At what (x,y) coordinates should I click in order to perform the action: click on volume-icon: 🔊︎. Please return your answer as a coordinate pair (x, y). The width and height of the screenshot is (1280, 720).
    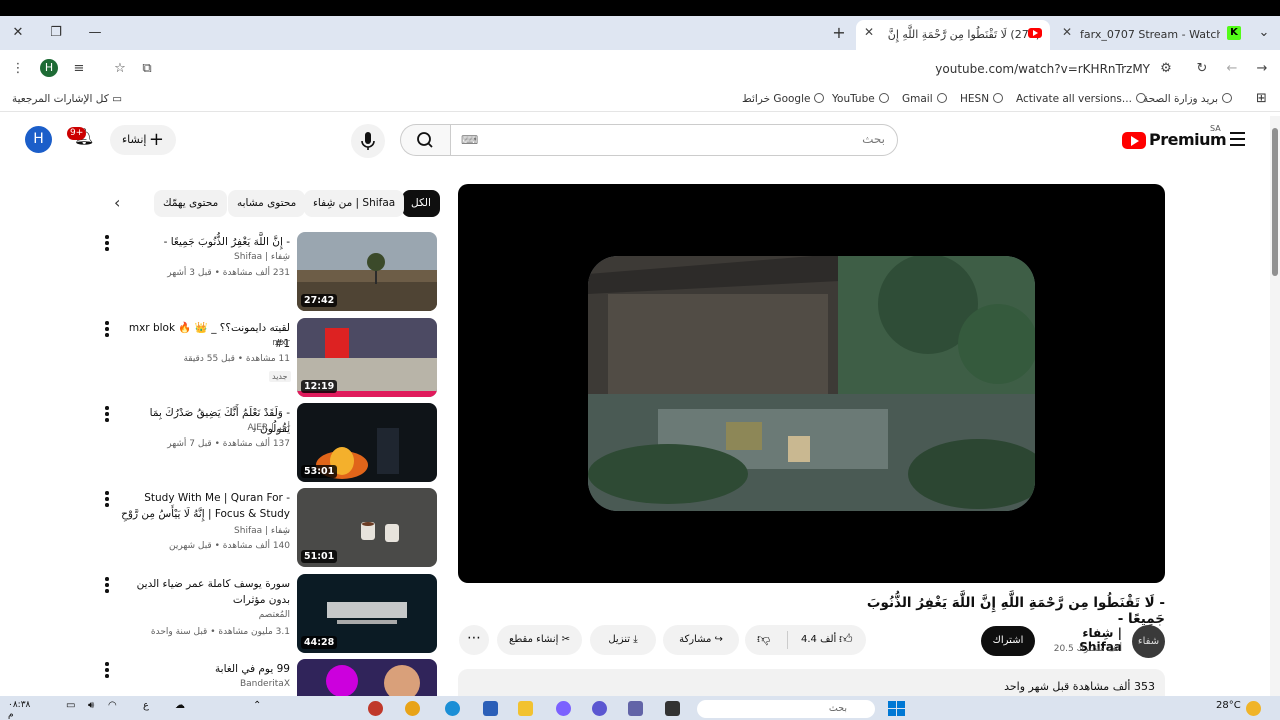
    Looking at the image, I should click on (91, 705).